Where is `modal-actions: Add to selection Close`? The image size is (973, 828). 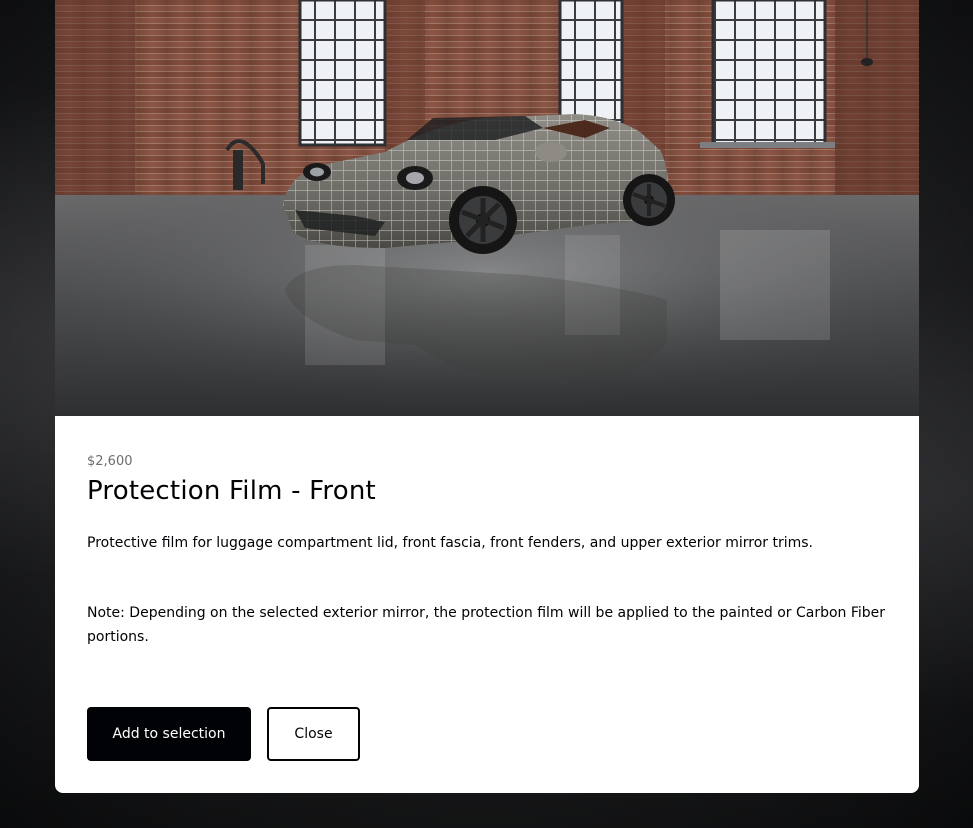 modal-actions: Add to selection Close is located at coordinates (223, 734).